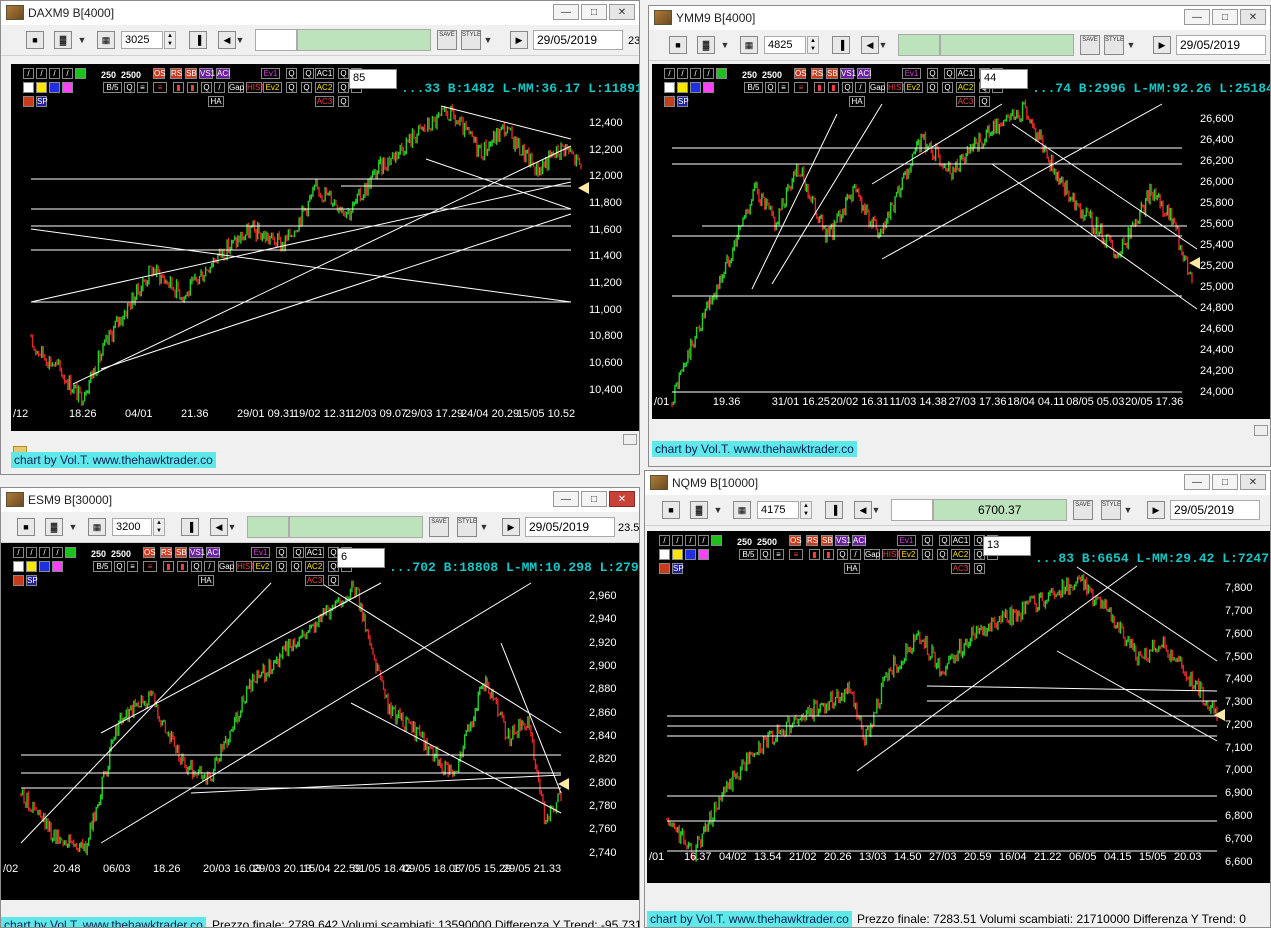  What do you see at coordinates (132, 527) in the screenshot?
I see `quantity-input: 3200` at bounding box center [132, 527].